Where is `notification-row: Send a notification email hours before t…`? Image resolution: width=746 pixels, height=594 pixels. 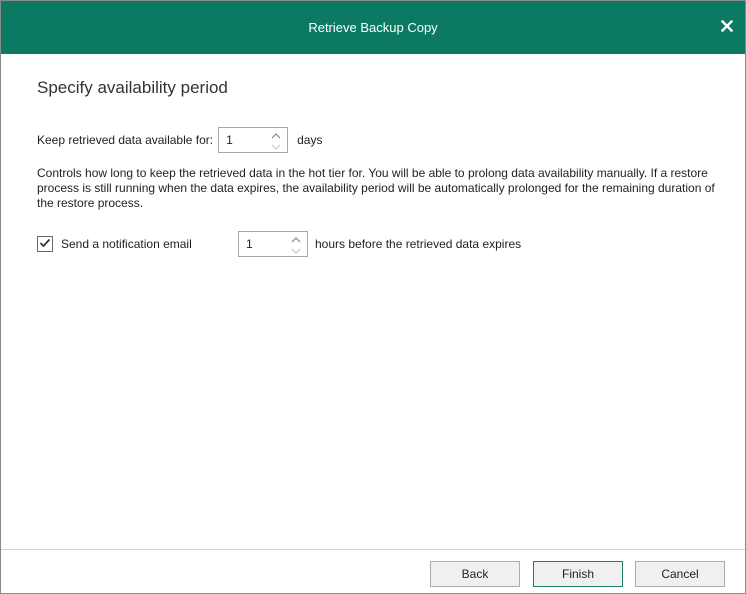
notification-row: Send a notification email hours before t… is located at coordinates (279, 244).